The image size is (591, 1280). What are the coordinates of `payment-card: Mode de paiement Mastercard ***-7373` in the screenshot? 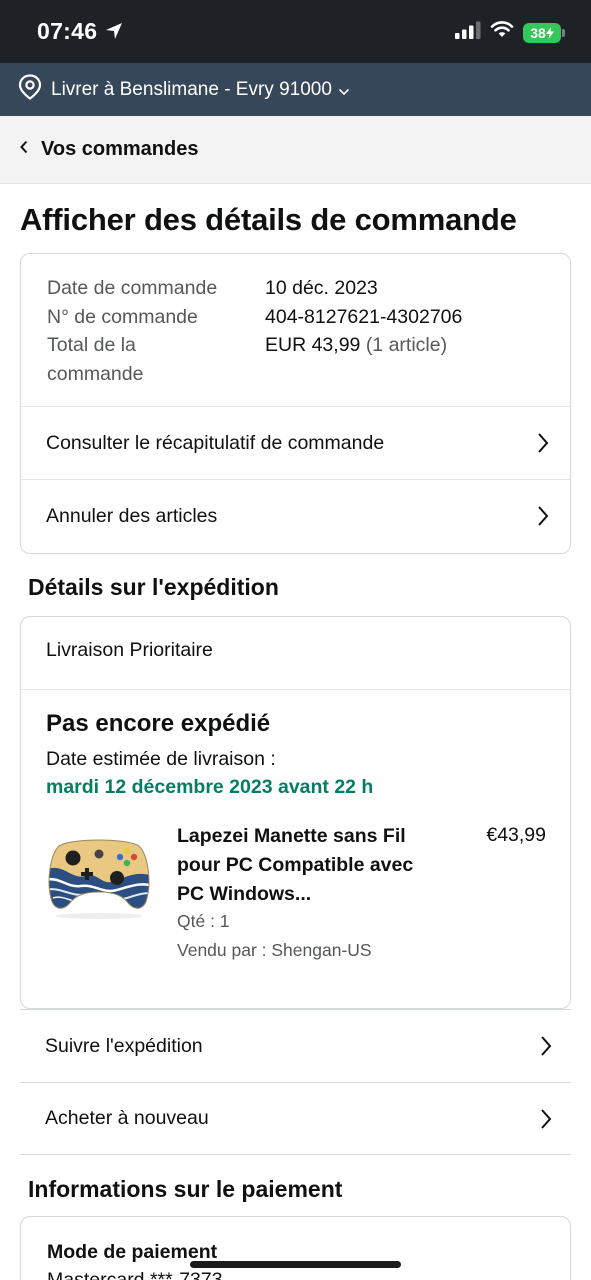 It's located at (295, 1248).